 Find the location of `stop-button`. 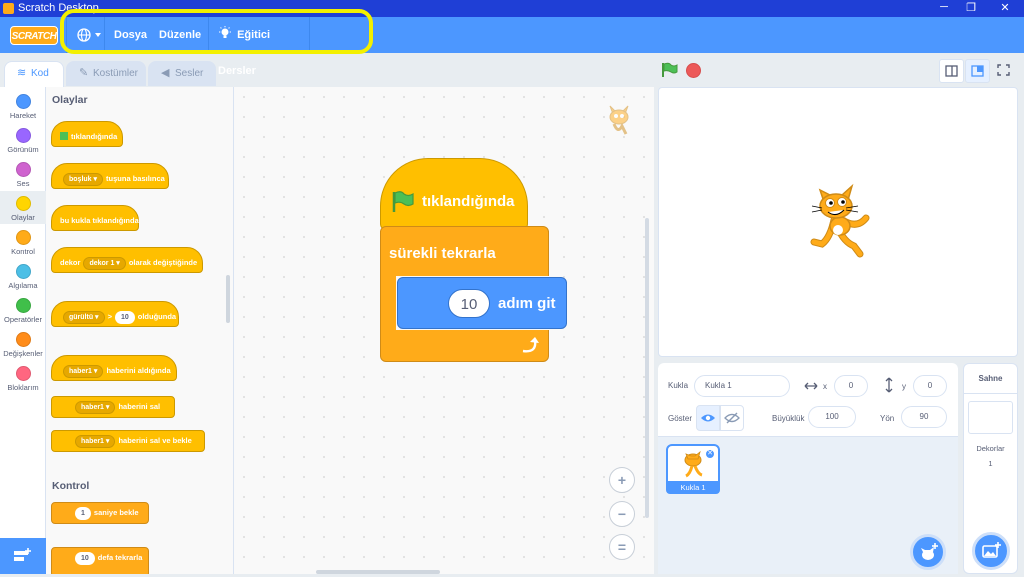

stop-button is located at coordinates (693, 70).